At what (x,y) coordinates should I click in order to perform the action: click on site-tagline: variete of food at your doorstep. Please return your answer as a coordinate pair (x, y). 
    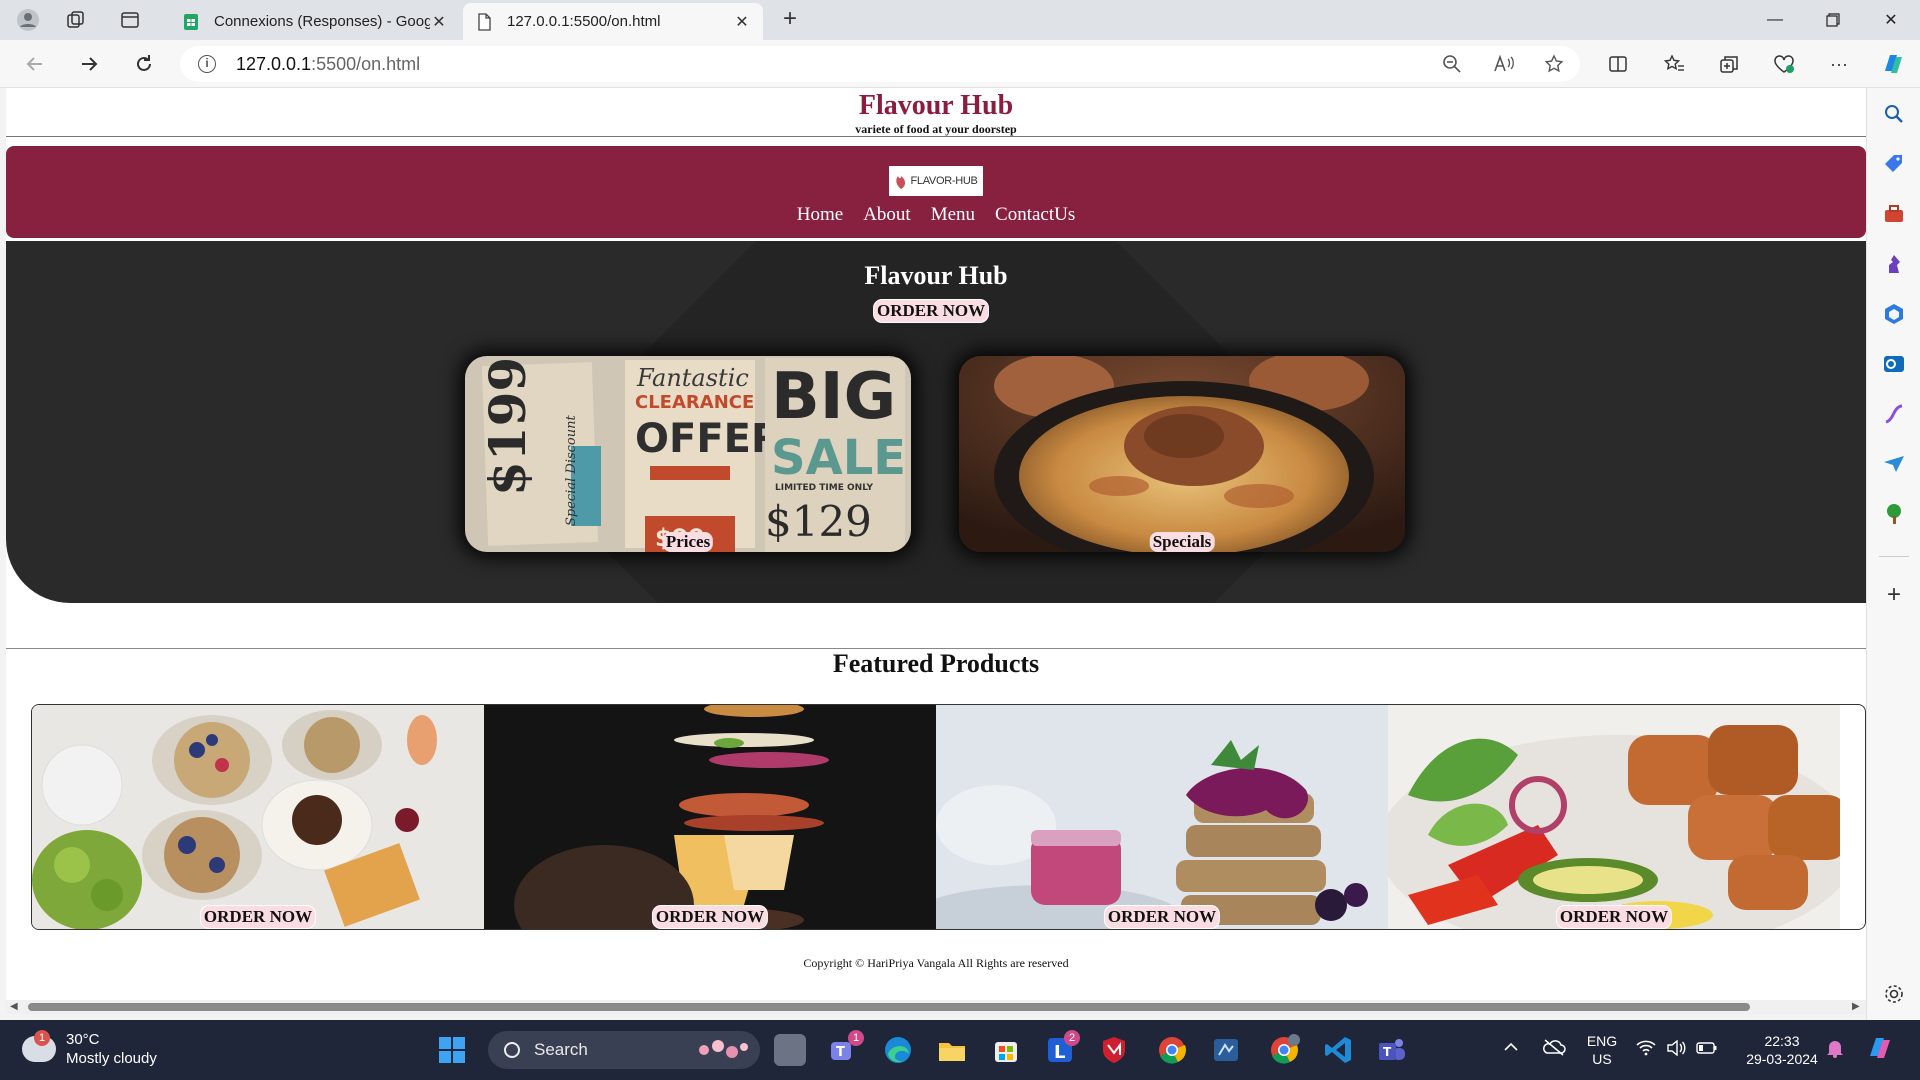
    Looking at the image, I should click on (936, 129).